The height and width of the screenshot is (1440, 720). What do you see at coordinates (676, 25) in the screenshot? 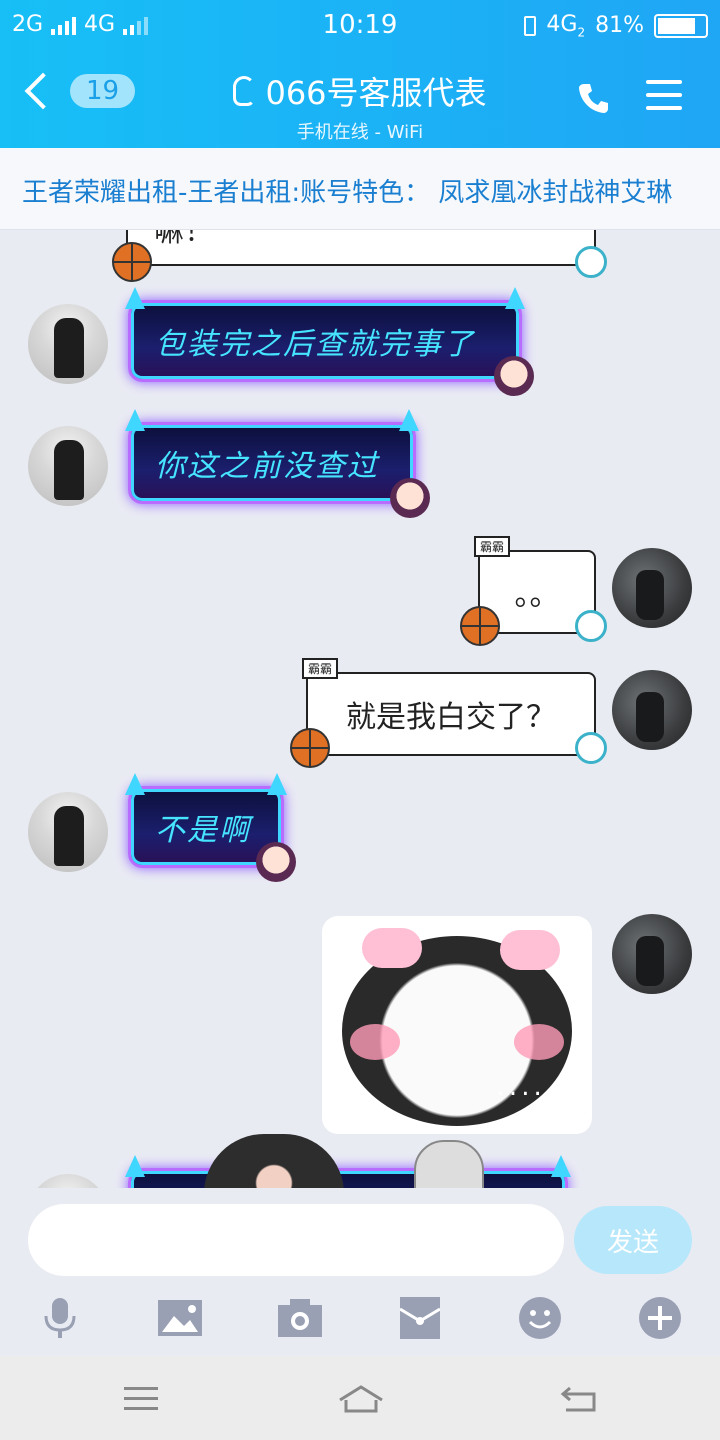
I see `battery-fill` at bounding box center [676, 25].